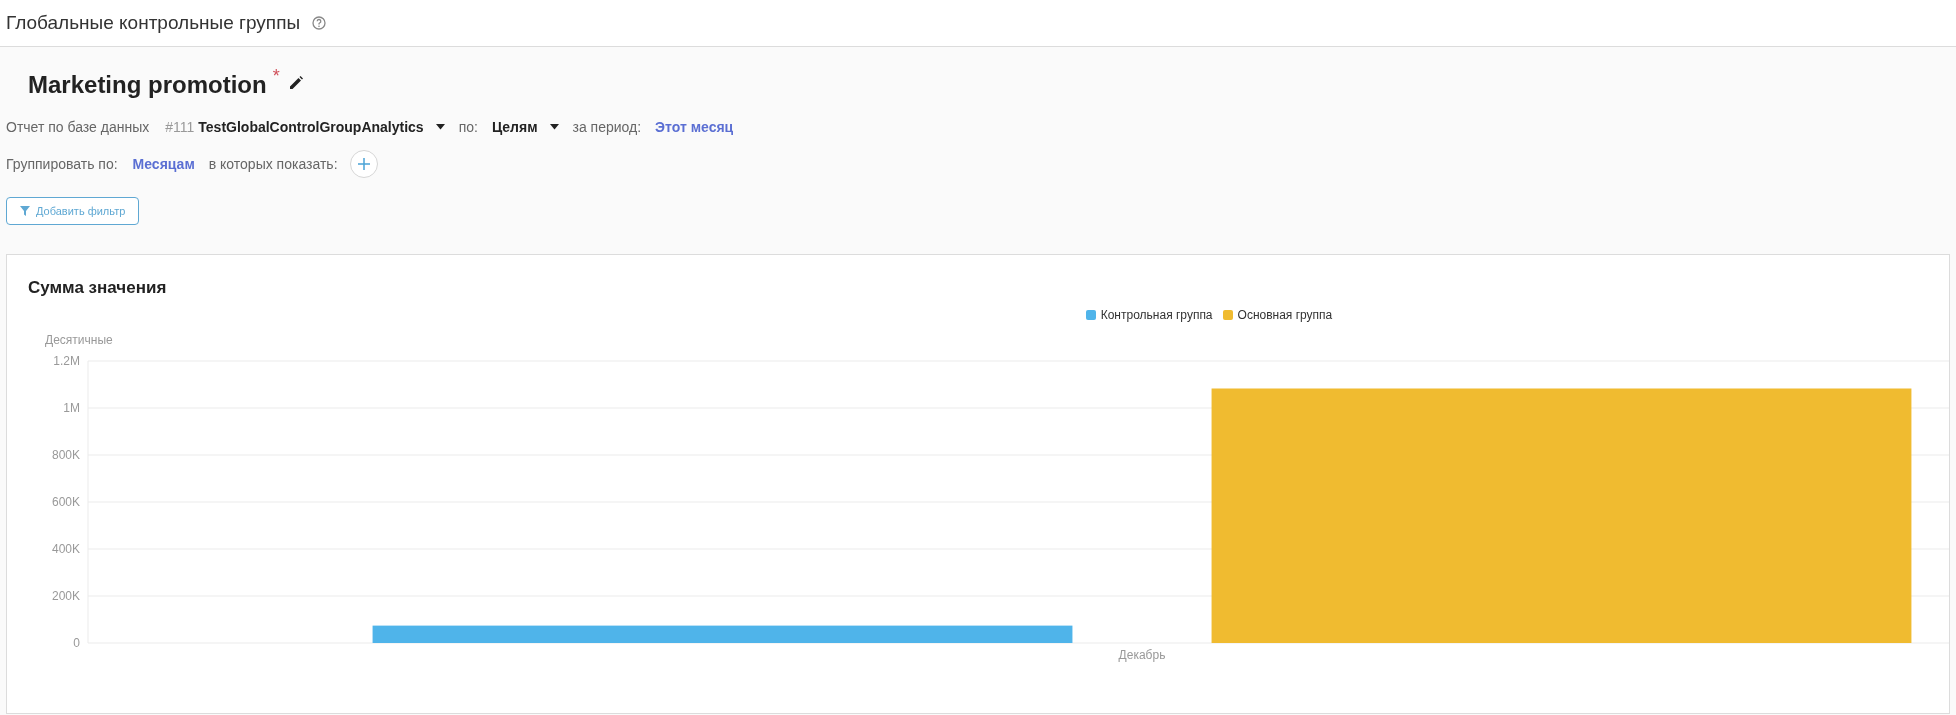 Image resolution: width=1956 pixels, height=715 pixels. Describe the element at coordinates (1156, 315) in the screenshot. I see `legend-label: Контрольная группа` at that location.